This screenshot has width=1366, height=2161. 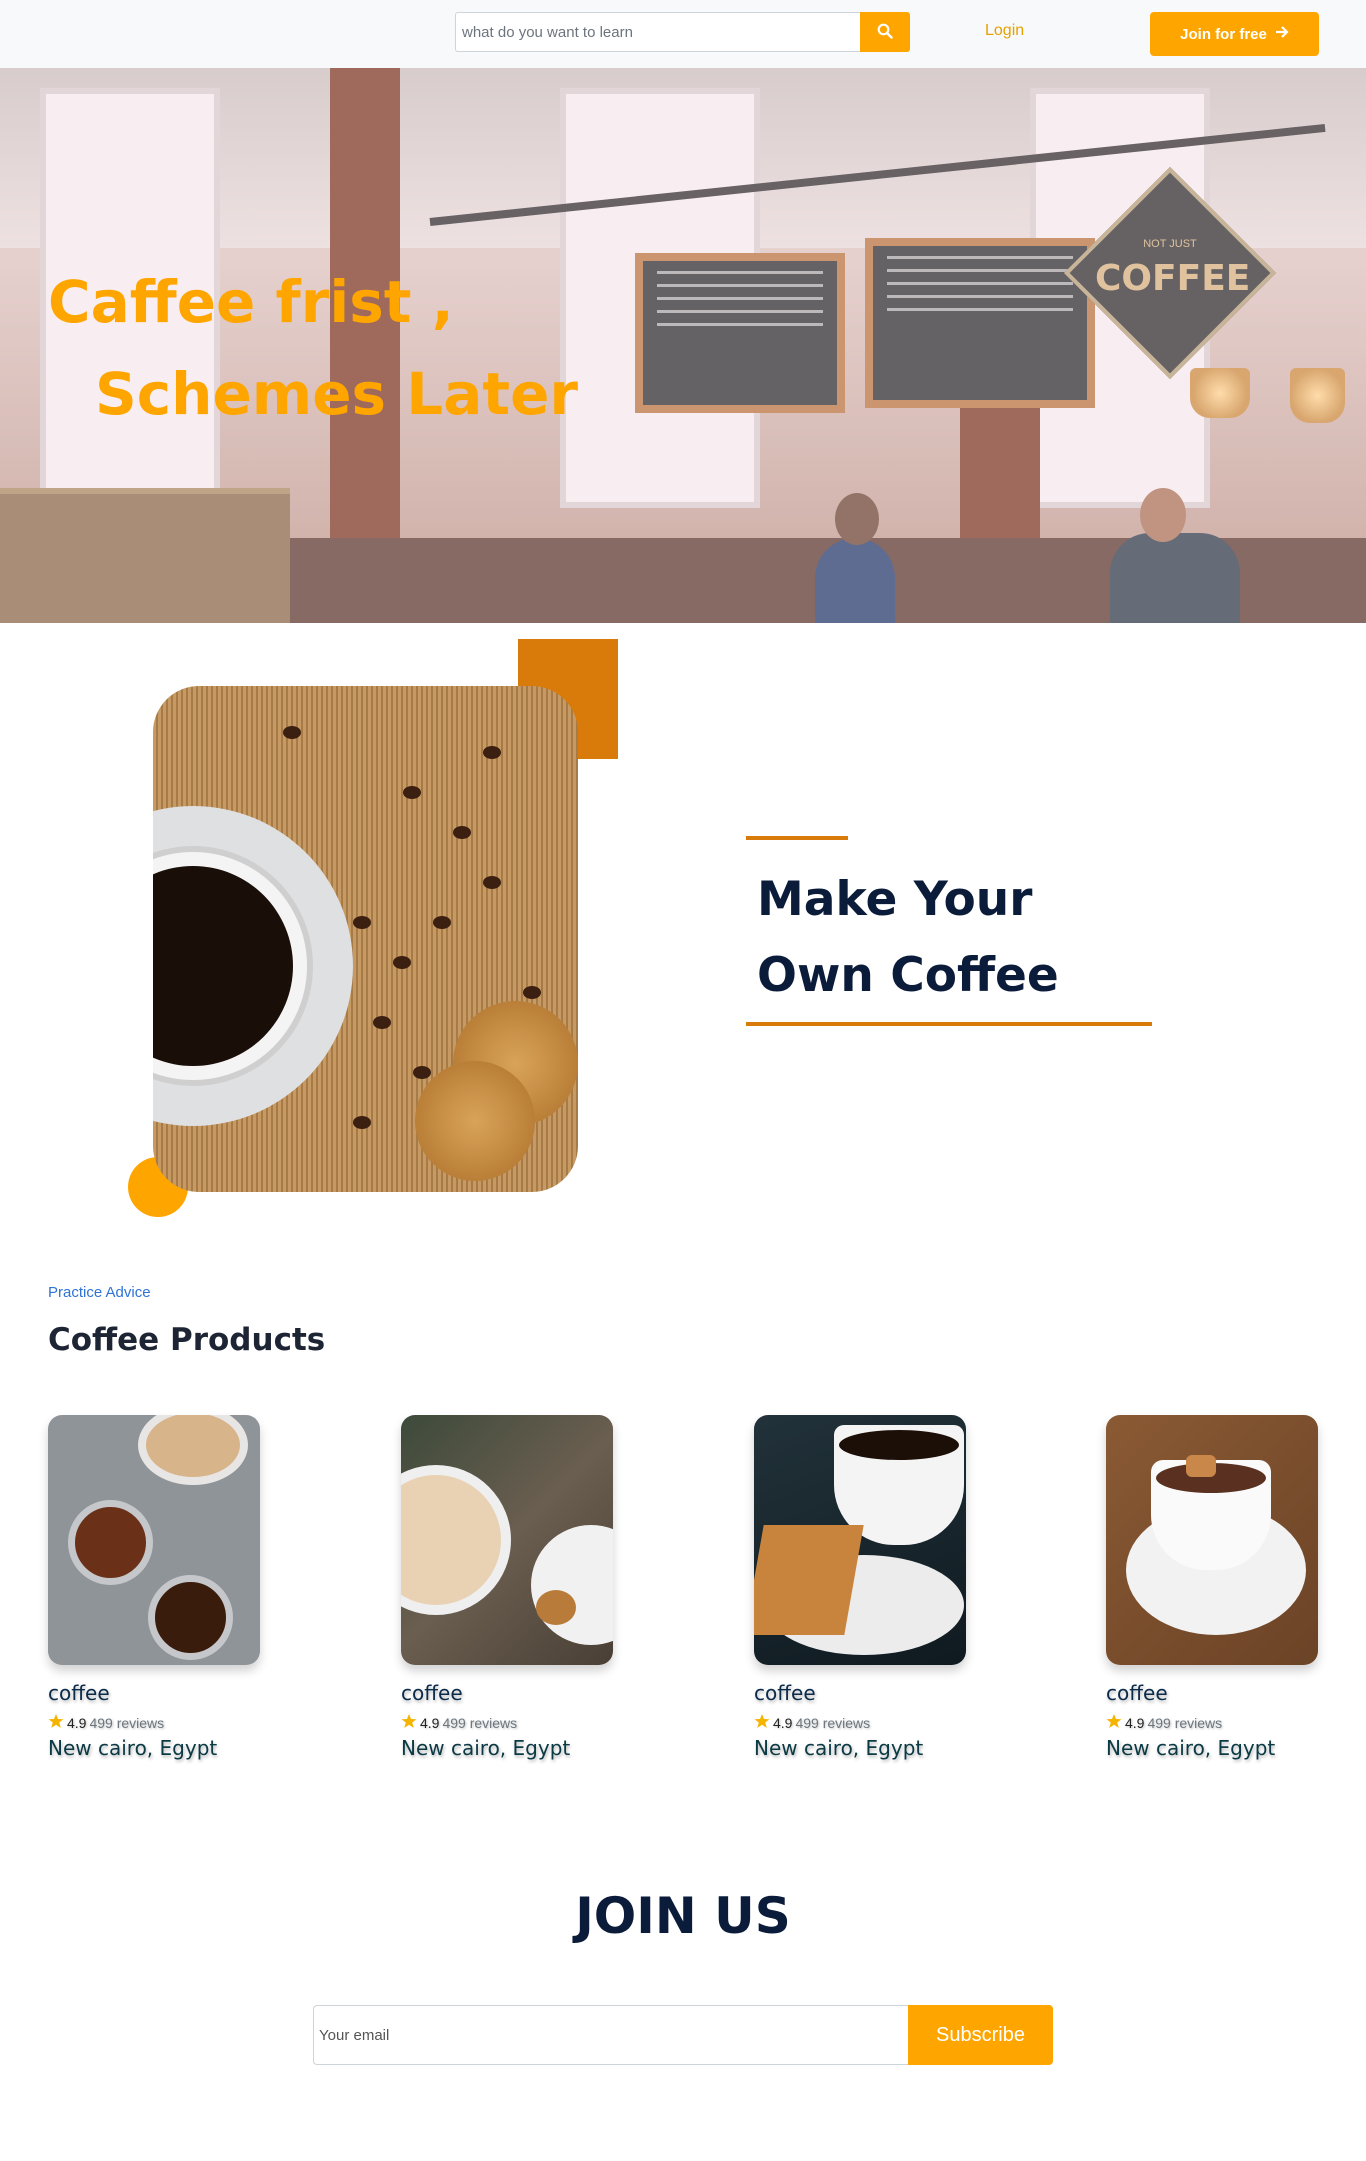 I want to click on subscribe-form: Subscribe, so click(x=683, y=2035).